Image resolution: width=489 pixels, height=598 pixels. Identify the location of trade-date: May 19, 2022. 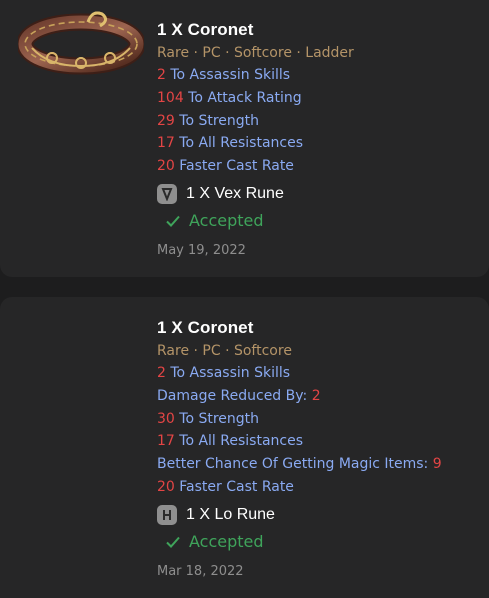
(201, 250).